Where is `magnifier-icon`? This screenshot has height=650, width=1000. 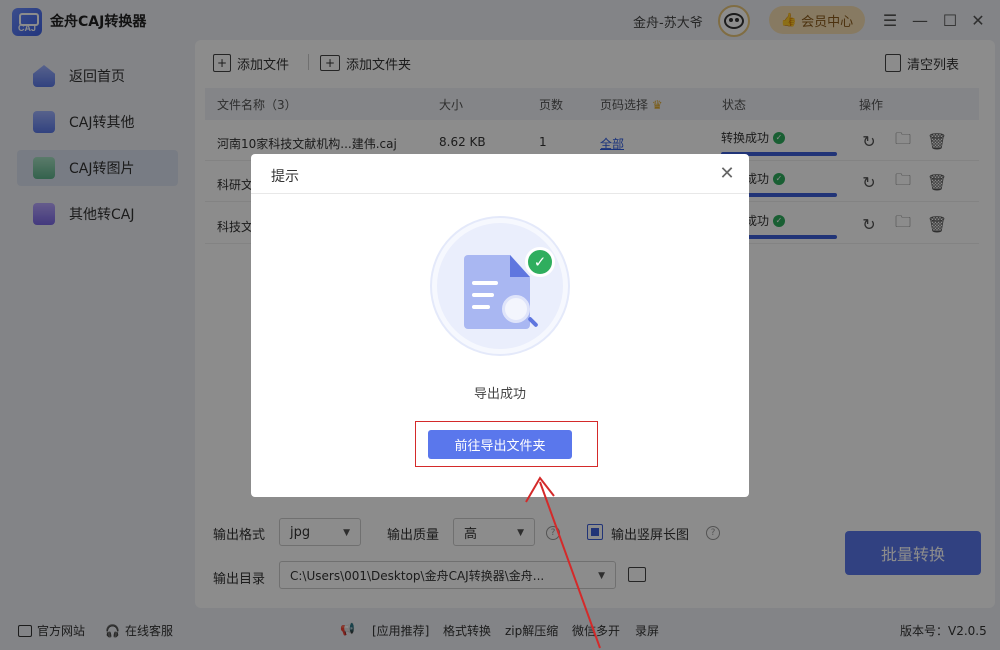 magnifier-icon is located at coordinates (516, 309).